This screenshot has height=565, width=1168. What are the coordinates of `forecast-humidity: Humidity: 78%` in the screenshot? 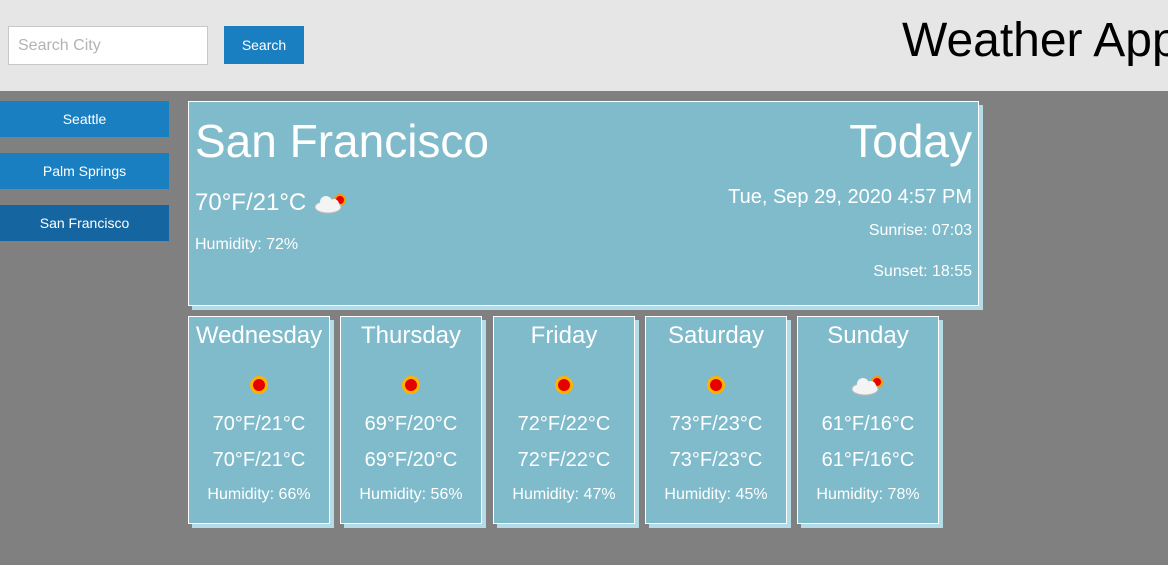 It's located at (868, 494).